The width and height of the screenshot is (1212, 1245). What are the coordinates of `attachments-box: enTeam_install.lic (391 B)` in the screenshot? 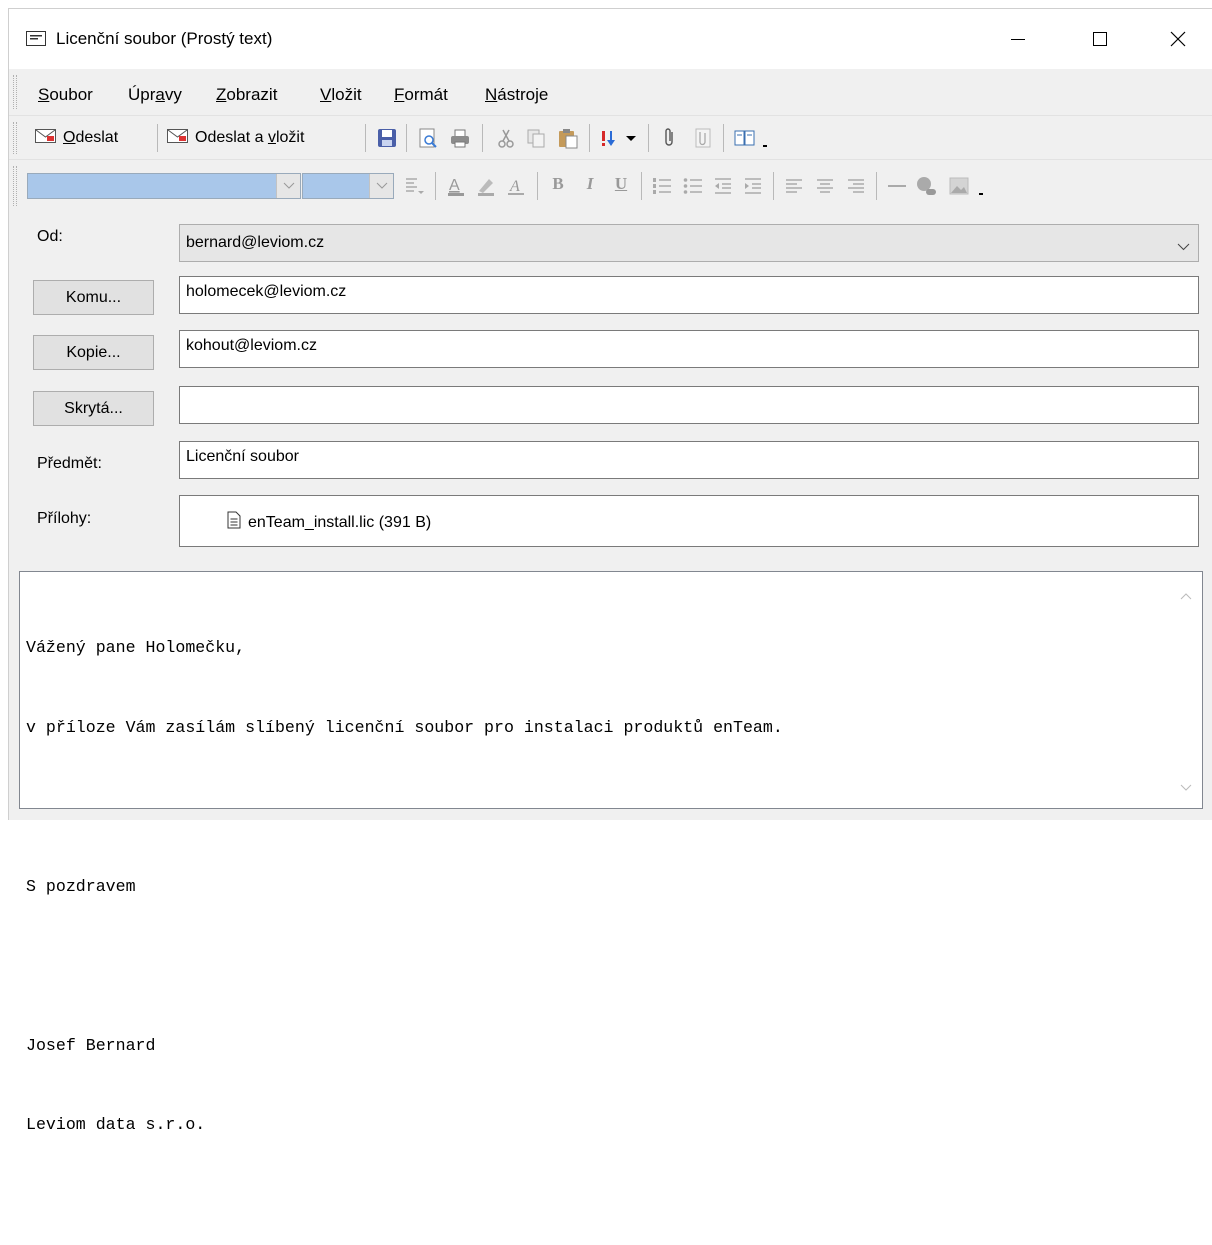 It's located at (689, 521).